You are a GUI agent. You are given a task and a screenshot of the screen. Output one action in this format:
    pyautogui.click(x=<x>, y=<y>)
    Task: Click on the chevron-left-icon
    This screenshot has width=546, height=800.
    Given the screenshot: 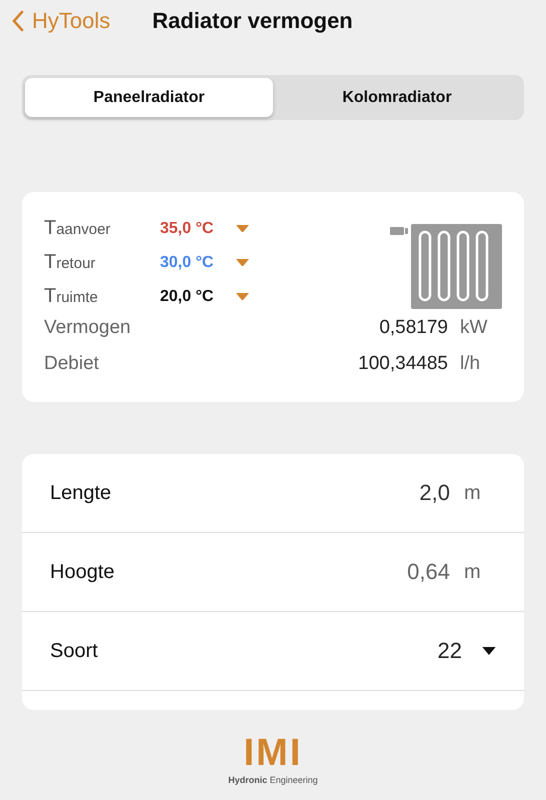 What is the action you would take?
    pyautogui.click(x=18, y=21)
    